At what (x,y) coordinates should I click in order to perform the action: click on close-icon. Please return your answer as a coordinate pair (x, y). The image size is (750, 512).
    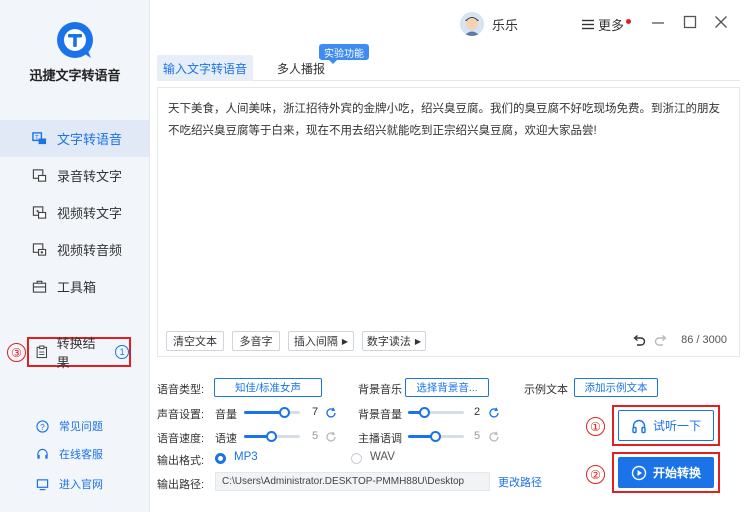
    Looking at the image, I should click on (721, 22).